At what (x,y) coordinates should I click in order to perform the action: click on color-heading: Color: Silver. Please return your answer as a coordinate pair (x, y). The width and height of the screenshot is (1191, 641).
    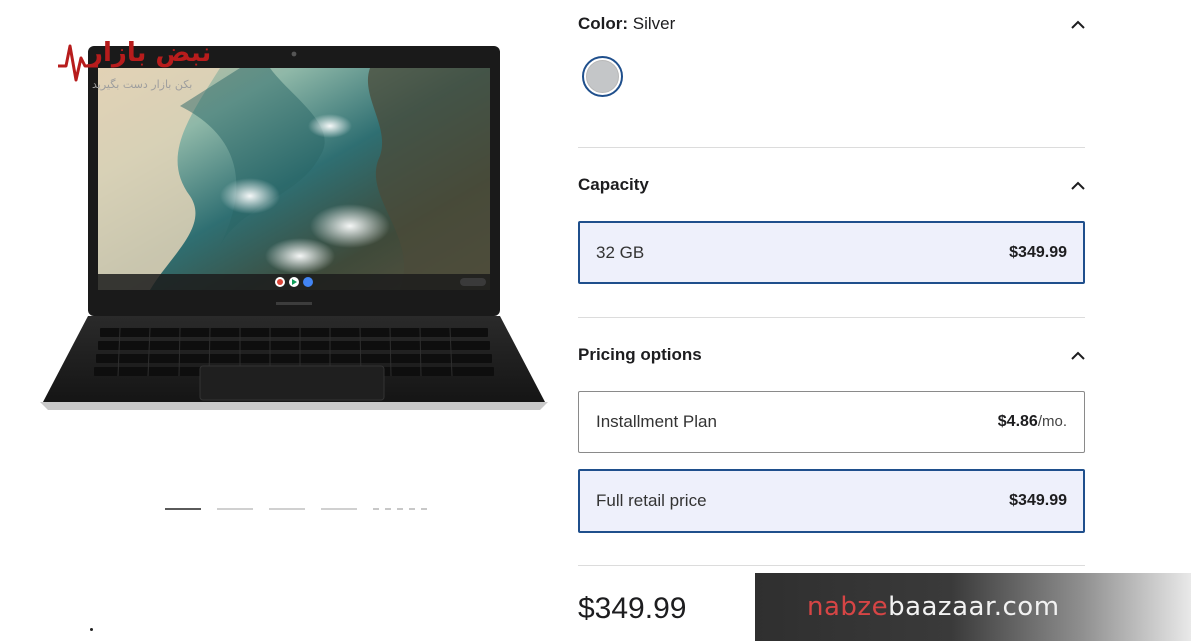
    Looking at the image, I should click on (626, 24).